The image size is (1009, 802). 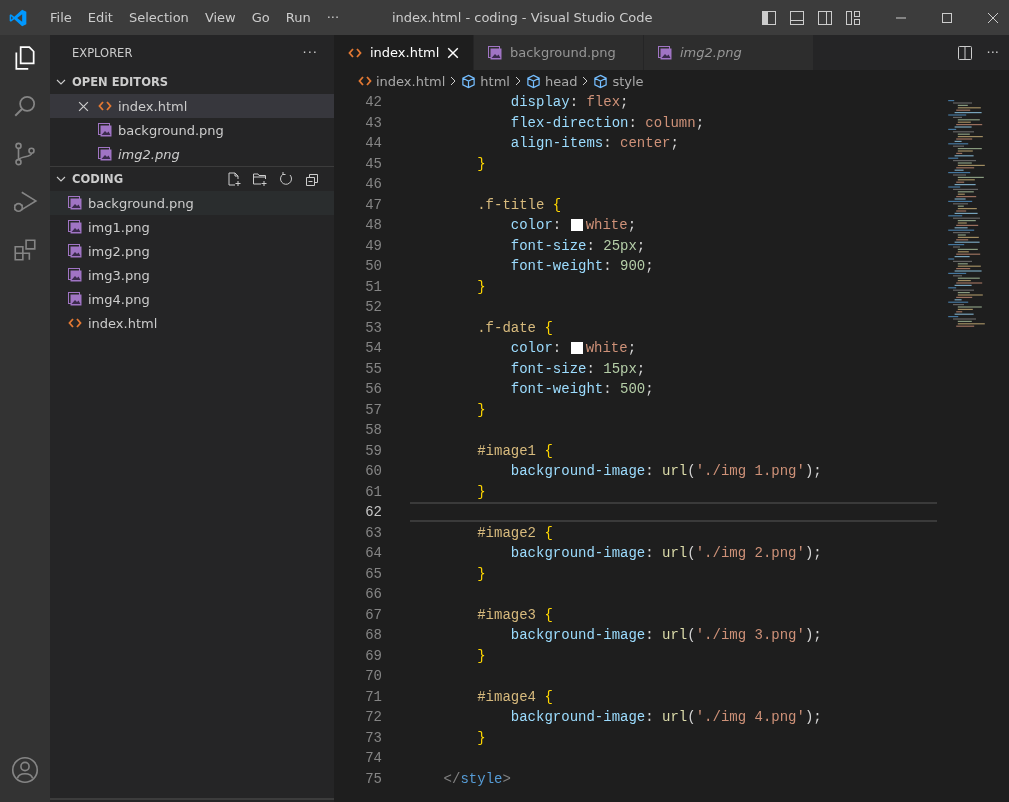 I want to click on value-text: './img 4.png', so click(x=750, y=717).